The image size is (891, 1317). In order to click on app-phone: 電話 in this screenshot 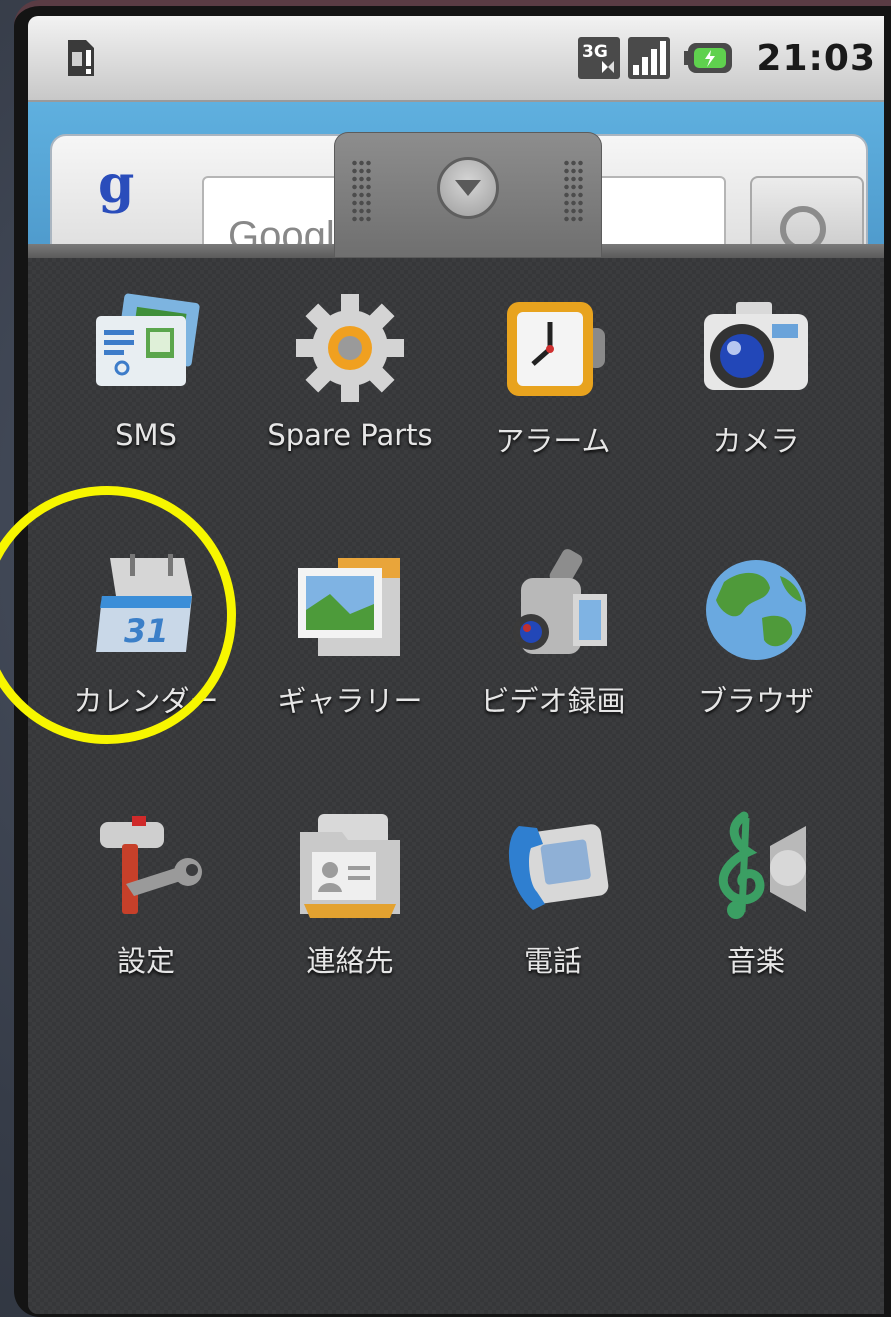, I will do `click(553, 908)`.